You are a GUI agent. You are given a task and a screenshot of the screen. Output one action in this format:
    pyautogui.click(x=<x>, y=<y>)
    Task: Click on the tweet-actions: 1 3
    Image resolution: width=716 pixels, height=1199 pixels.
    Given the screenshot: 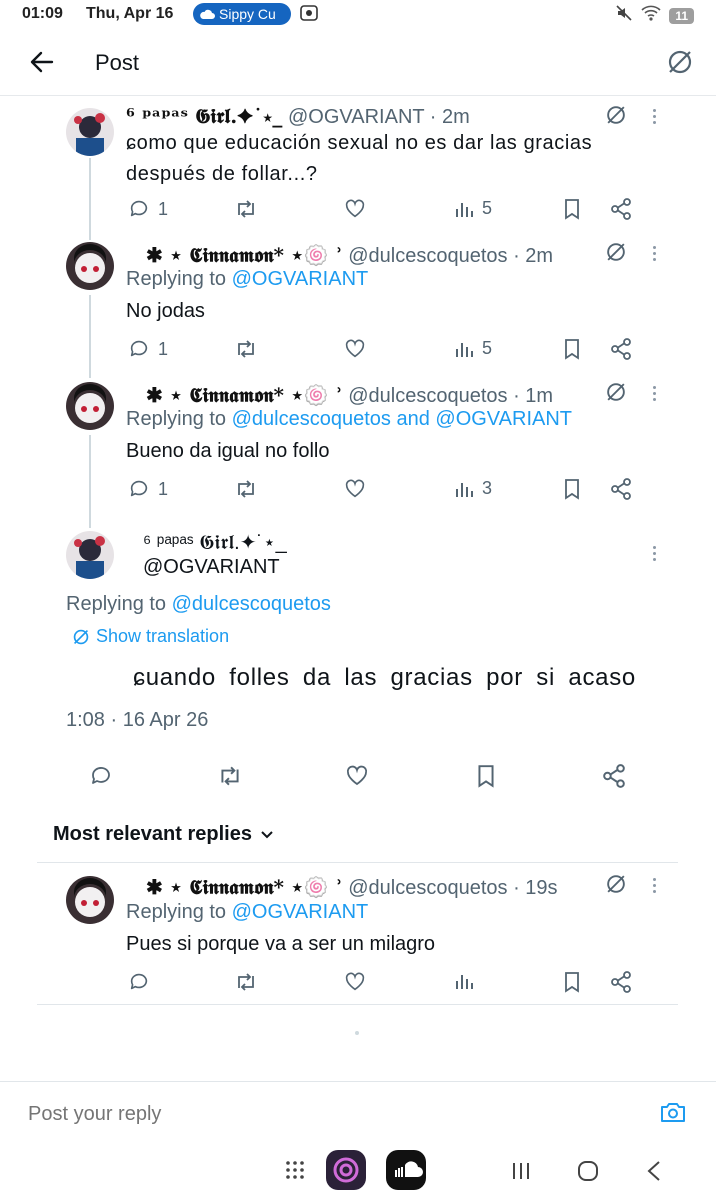 What is the action you would take?
    pyautogui.click(x=383, y=490)
    